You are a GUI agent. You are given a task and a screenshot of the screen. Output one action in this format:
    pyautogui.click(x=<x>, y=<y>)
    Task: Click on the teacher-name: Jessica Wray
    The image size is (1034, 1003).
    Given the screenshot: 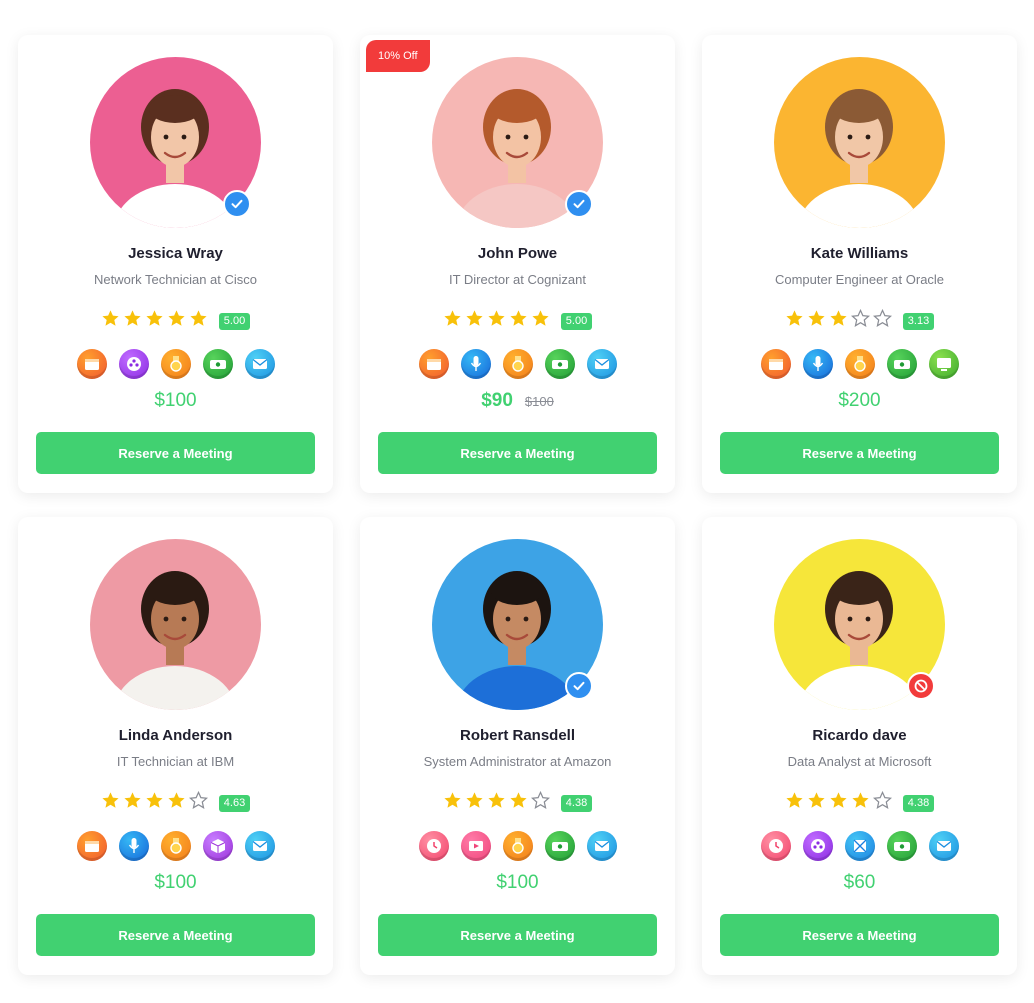 What is the action you would take?
    pyautogui.click(x=175, y=253)
    